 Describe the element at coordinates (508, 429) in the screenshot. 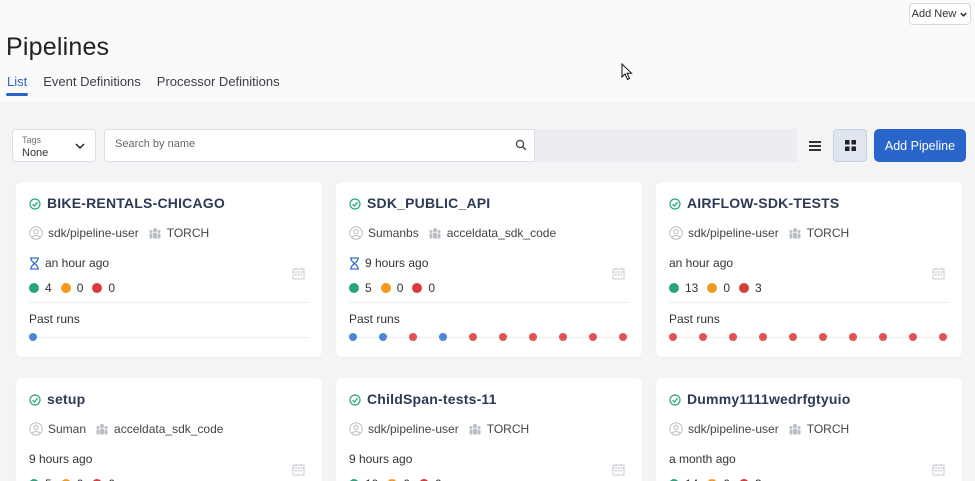

I see `pipeline-team: TORCH` at that location.